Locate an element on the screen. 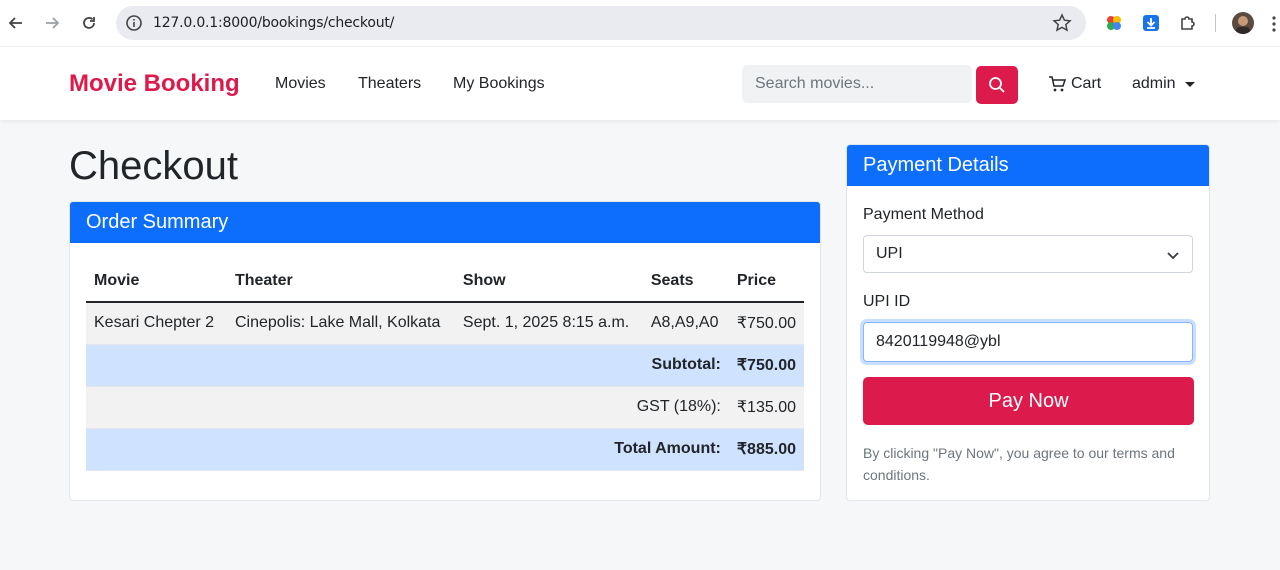 This screenshot has width=1280, height=570. toolbar-divider is located at coordinates (1215, 23).